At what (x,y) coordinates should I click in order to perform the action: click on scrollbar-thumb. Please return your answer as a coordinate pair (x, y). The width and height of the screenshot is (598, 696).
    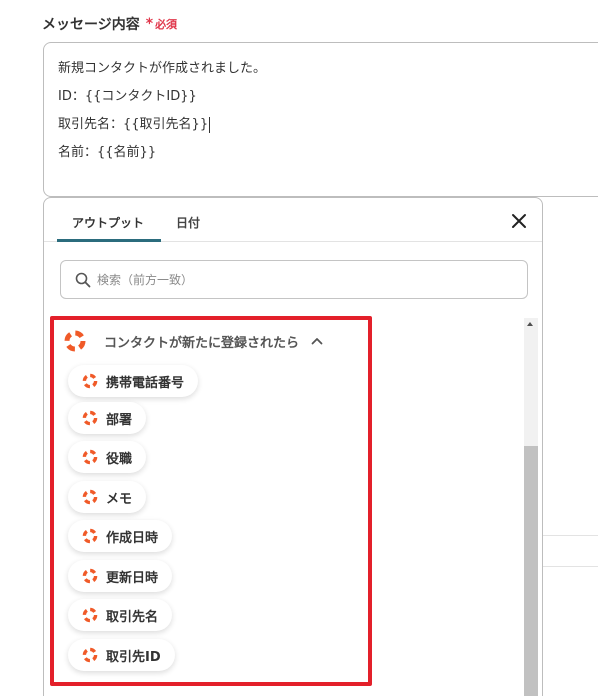
    Looking at the image, I should click on (531, 571).